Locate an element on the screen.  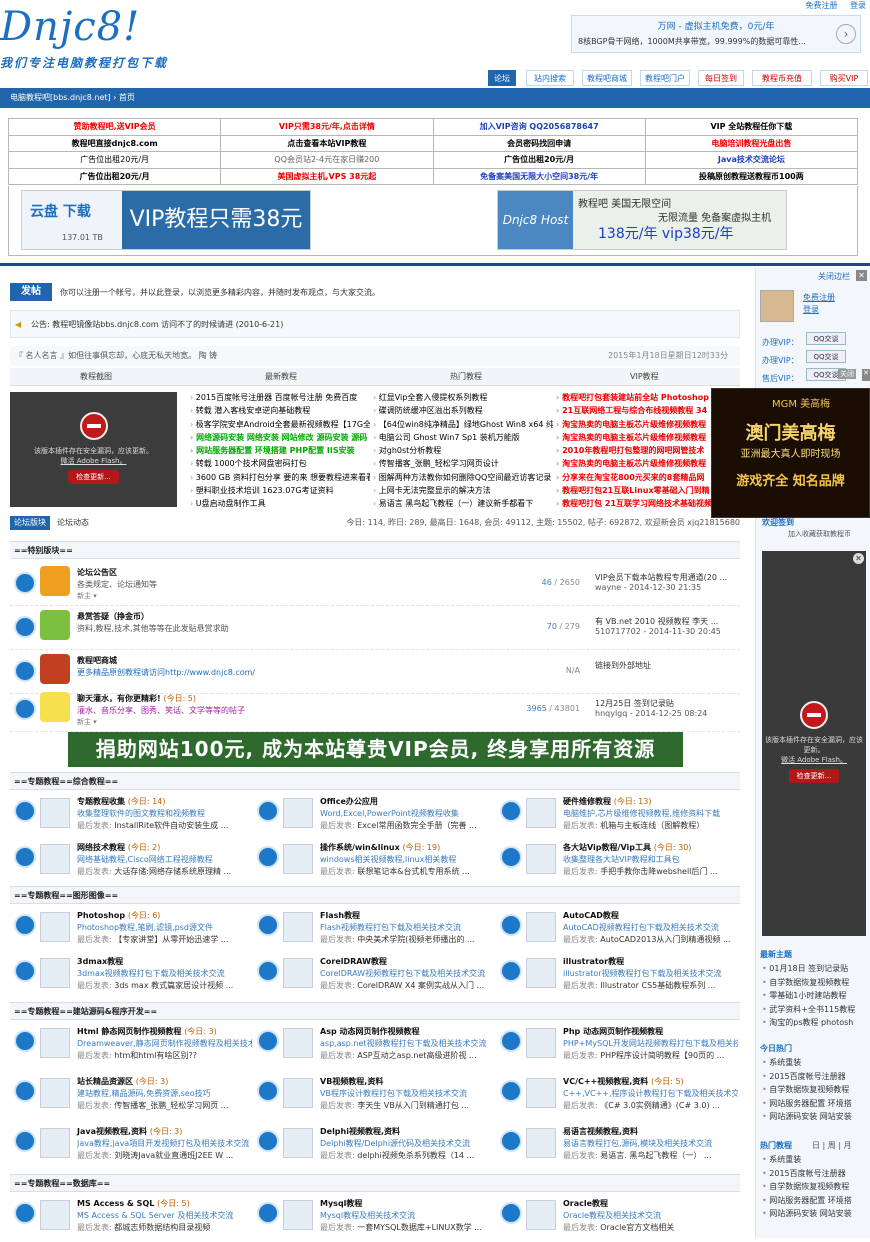
nav-search: 站内搜索 is located at coordinates (550, 78).